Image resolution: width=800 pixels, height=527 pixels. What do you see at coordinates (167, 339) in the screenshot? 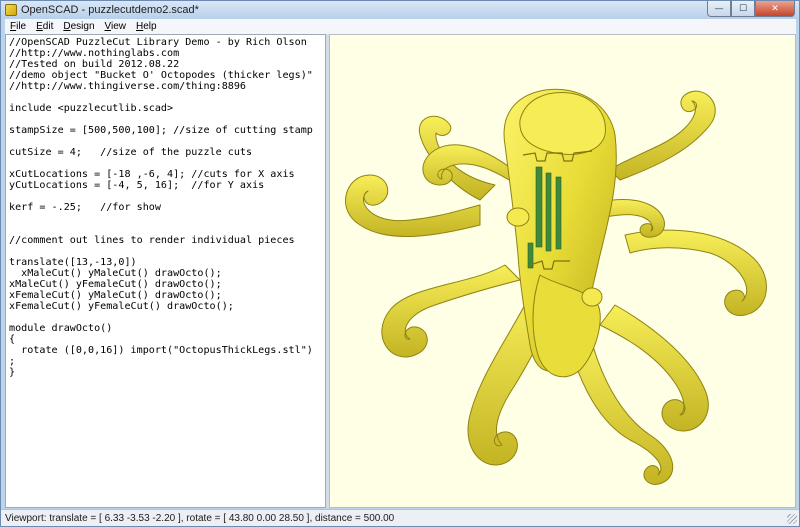
I see `code-line: {` at bounding box center [167, 339].